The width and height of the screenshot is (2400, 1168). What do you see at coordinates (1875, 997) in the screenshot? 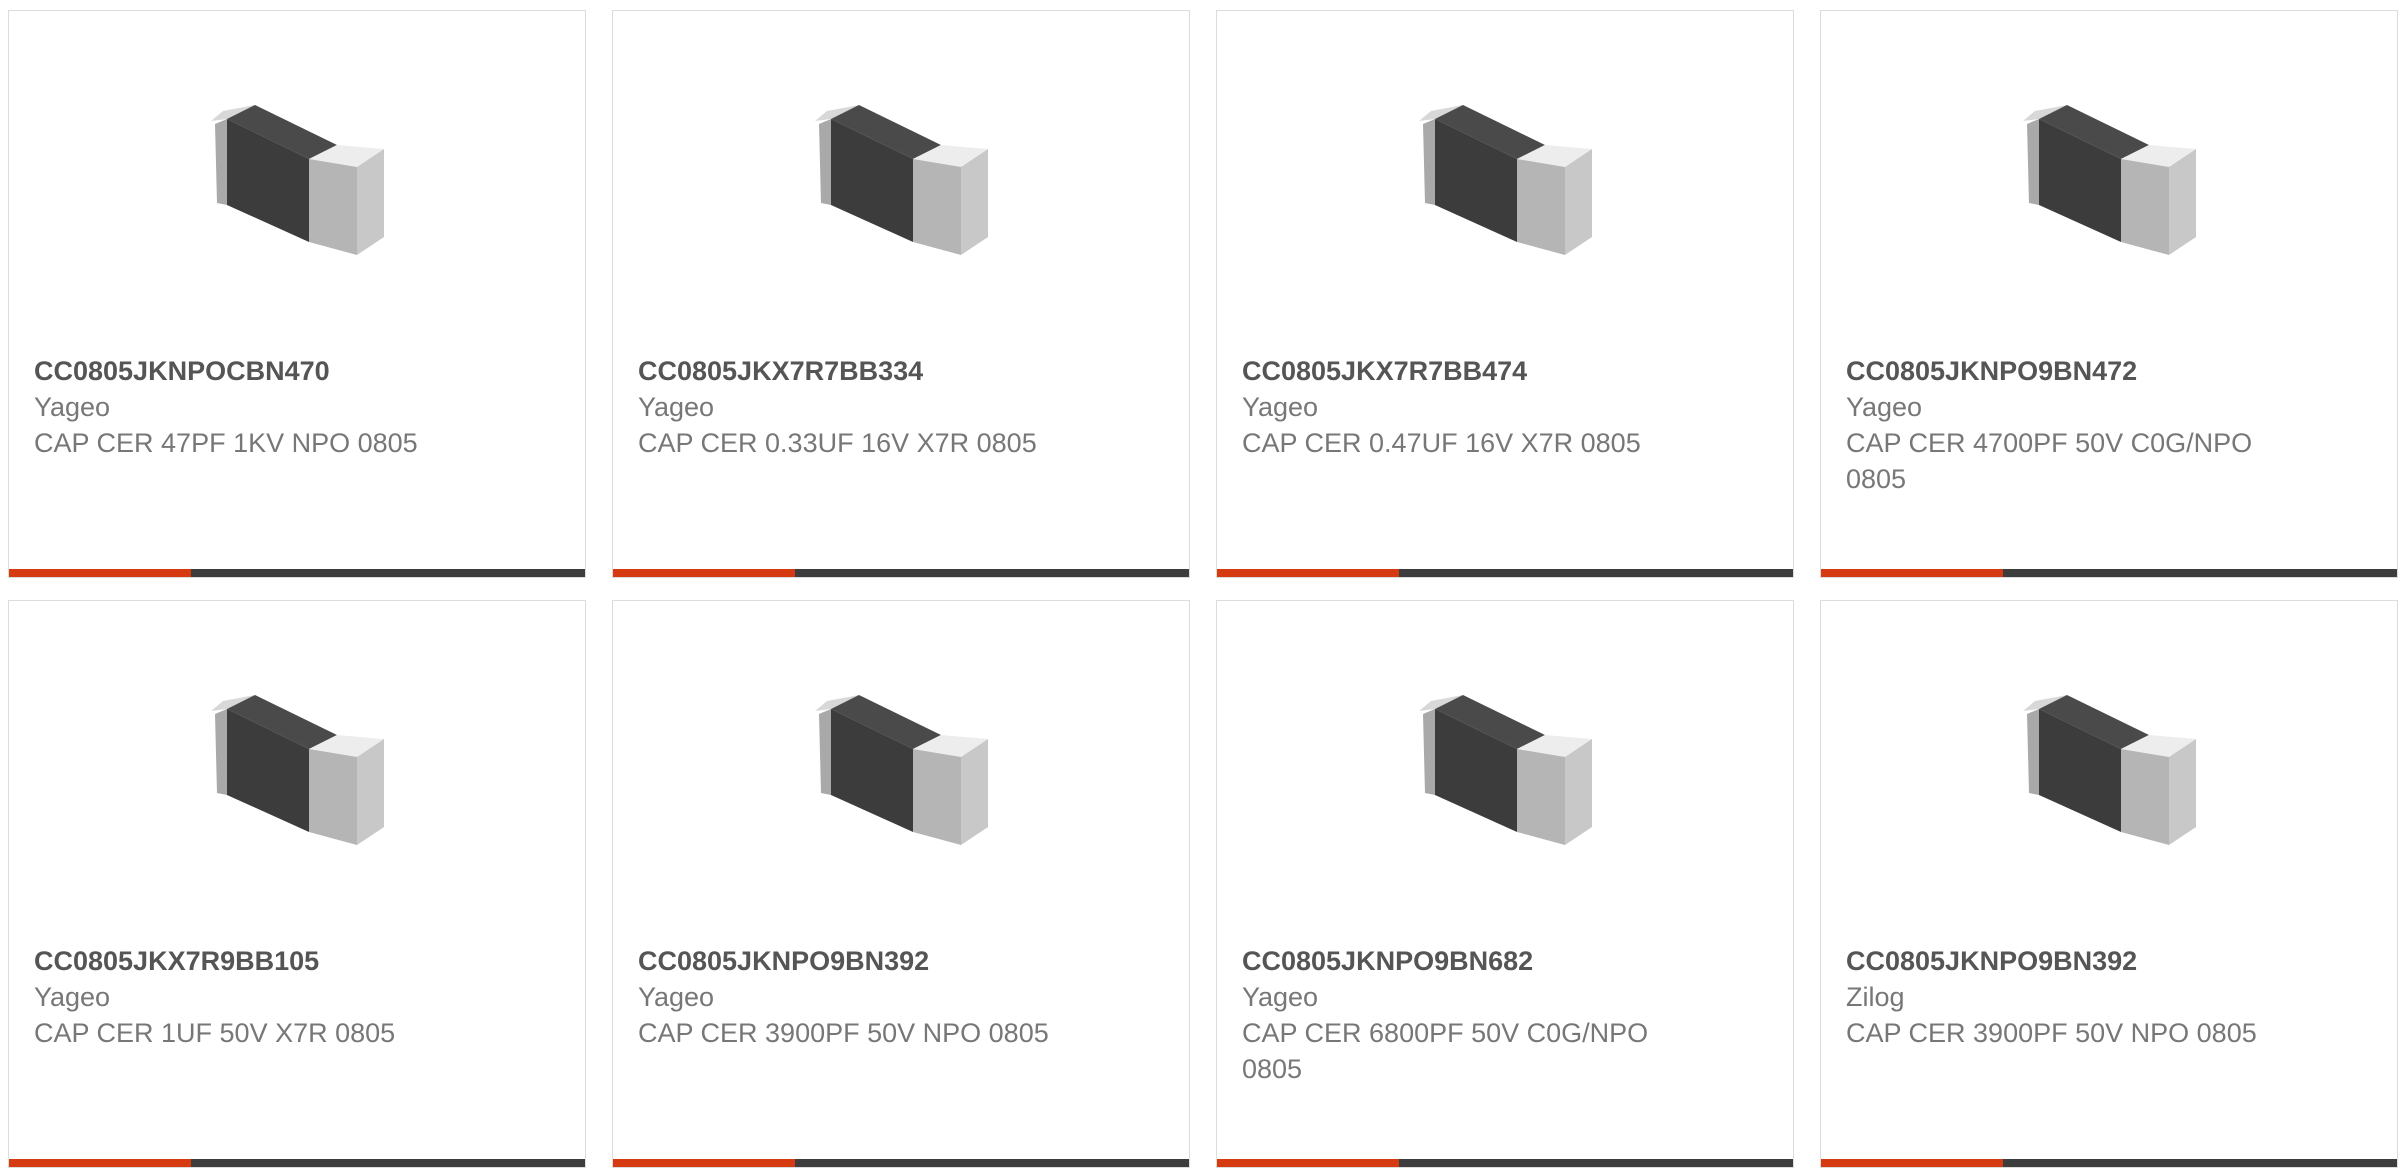
I see `manufacturer: Zilog` at bounding box center [1875, 997].